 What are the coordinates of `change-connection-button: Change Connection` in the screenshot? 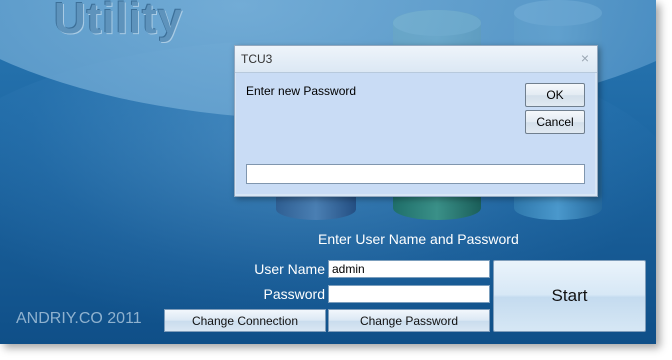 It's located at (245, 320).